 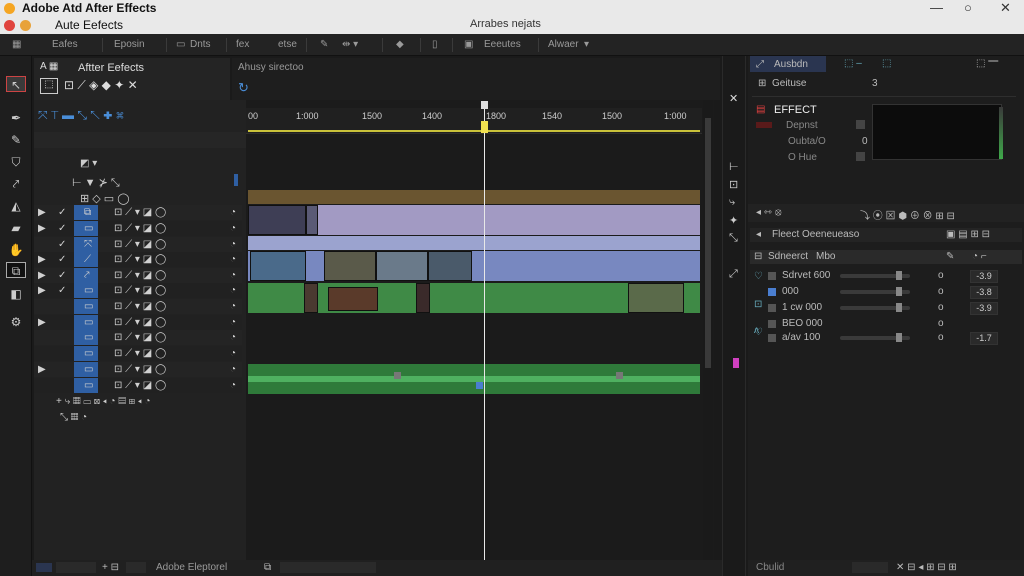 I want to click on layer-row: ▭ ⊡ ⟋ ▾ ◪ ◯ ◔, so click(x=138, y=353).